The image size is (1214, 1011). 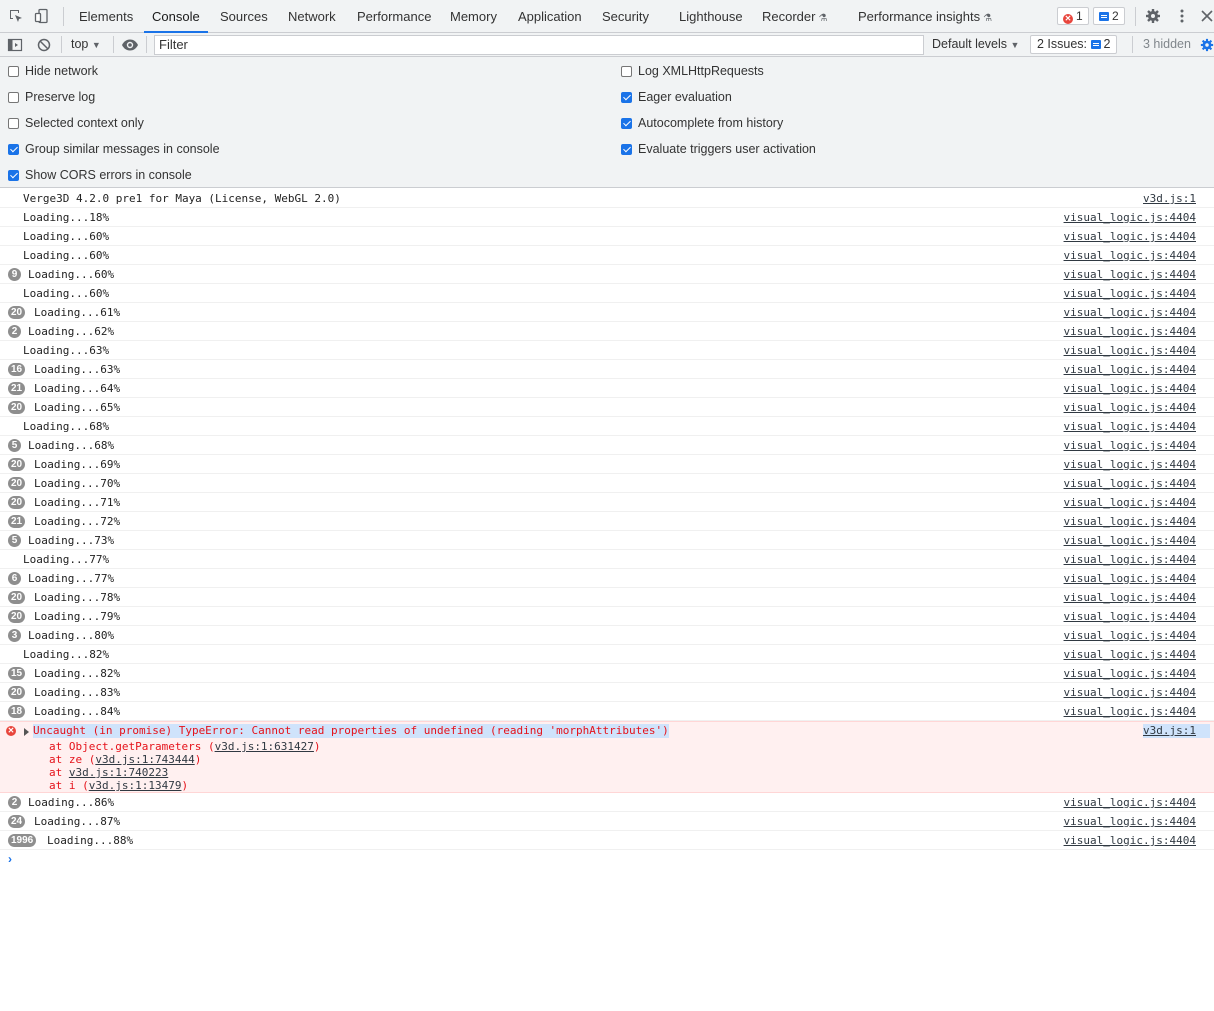 What do you see at coordinates (16, 16) in the screenshot?
I see `inspect-element-icon` at bounding box center [16, 16].